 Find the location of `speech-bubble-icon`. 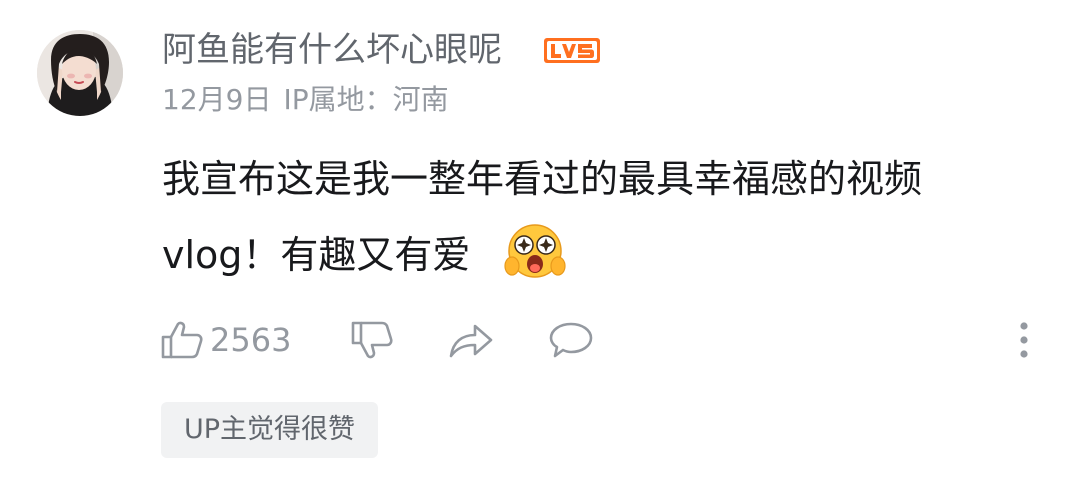

speech-bubble-icon is located at coordinates (571, 342).